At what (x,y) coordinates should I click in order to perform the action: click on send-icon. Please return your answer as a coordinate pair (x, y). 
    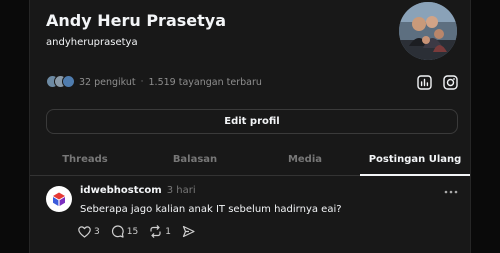
    Looking at the image, I should click on (188, 231).